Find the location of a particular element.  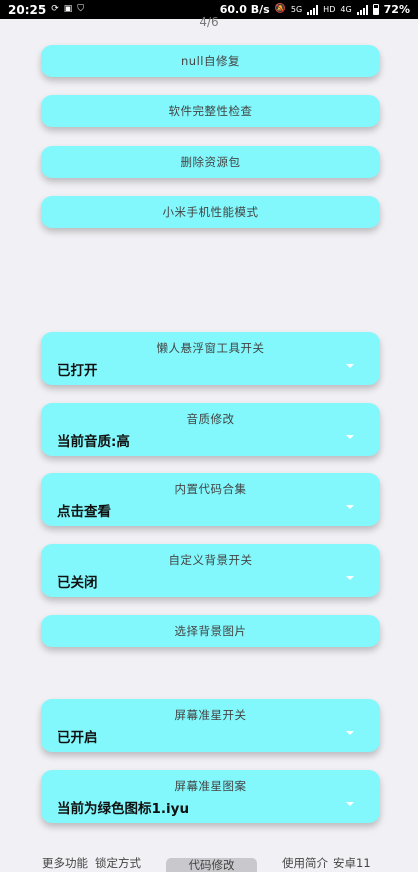

card-title: 内置代码合集 is located at coordinates (210, 489).